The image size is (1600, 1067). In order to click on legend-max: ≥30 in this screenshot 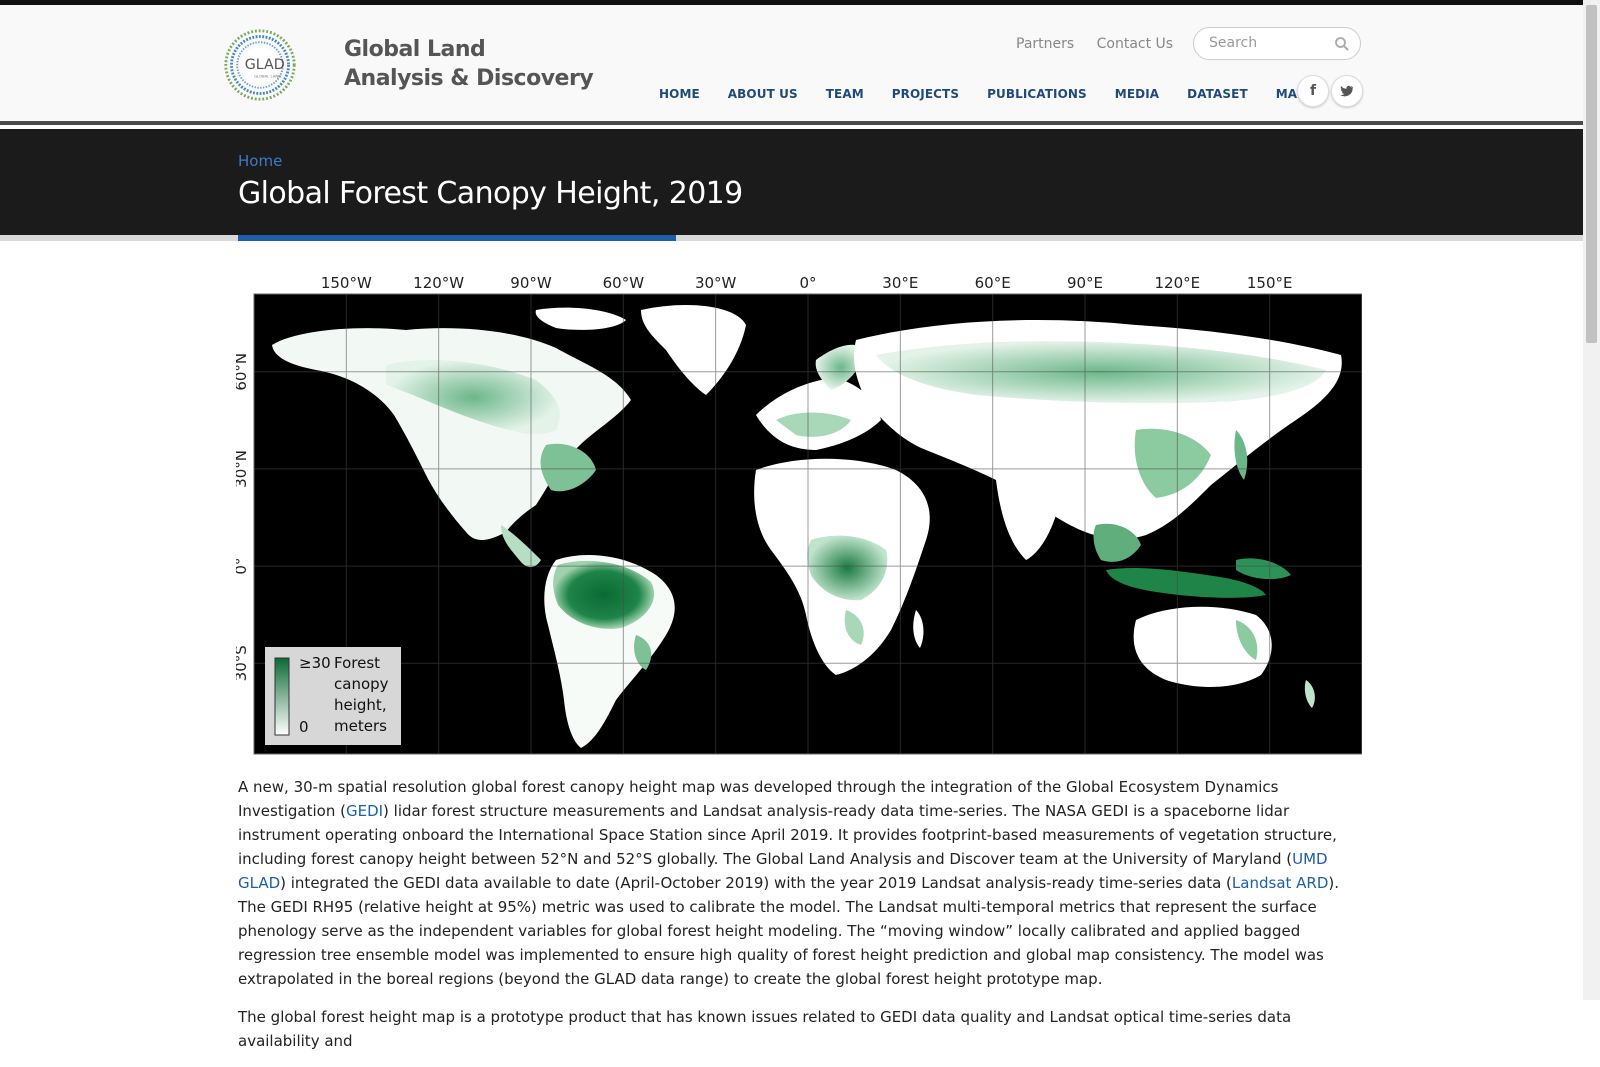, I will do `click(315, 663)`.